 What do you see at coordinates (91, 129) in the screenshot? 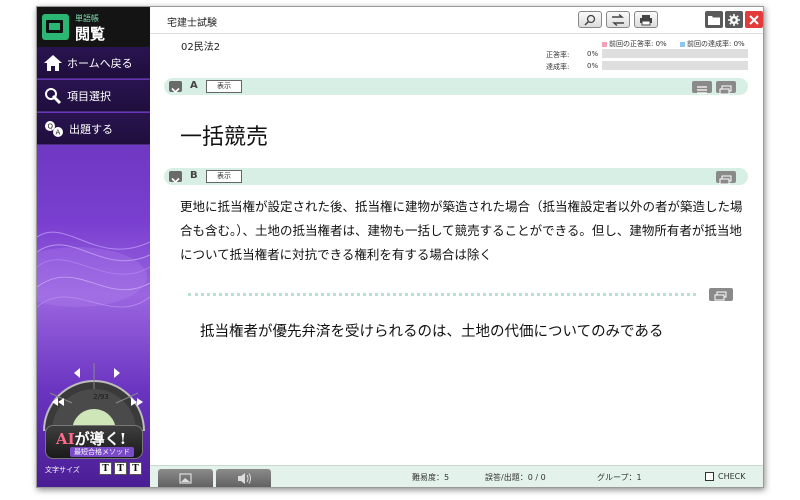
I see `sidebar-item-label: 出題する` at bounding box center [91, 129].